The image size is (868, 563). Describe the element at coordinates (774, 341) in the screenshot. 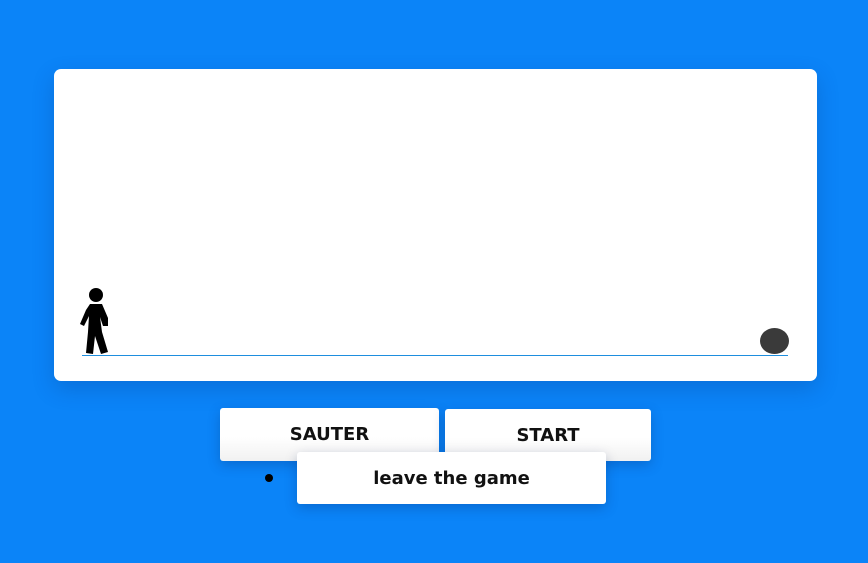

I see `rolling-ball-obstacle` at that location.